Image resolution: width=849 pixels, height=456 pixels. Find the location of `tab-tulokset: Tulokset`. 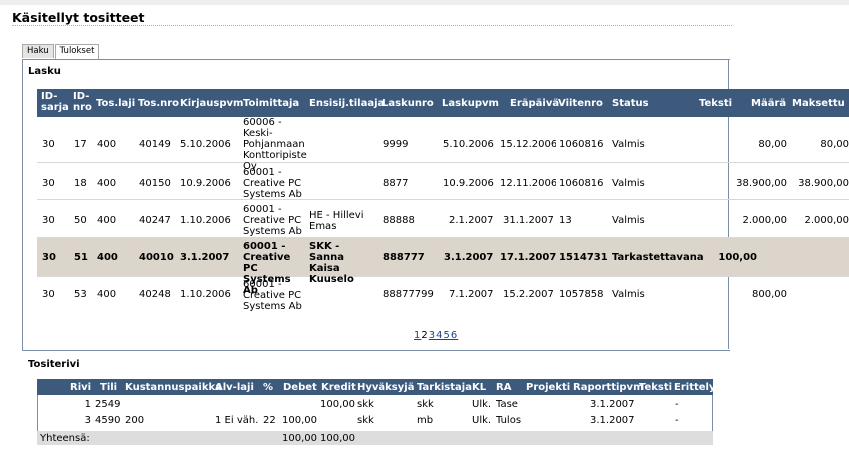

tab-tulokset: Tulokset is located at coordinates (77, 52).